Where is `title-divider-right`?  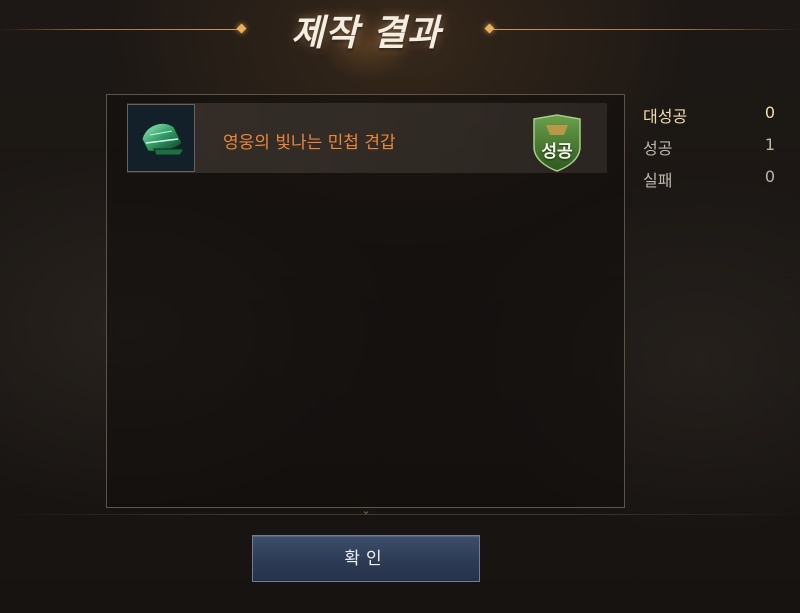 title-divider-right is located at coordinates (646, 29).